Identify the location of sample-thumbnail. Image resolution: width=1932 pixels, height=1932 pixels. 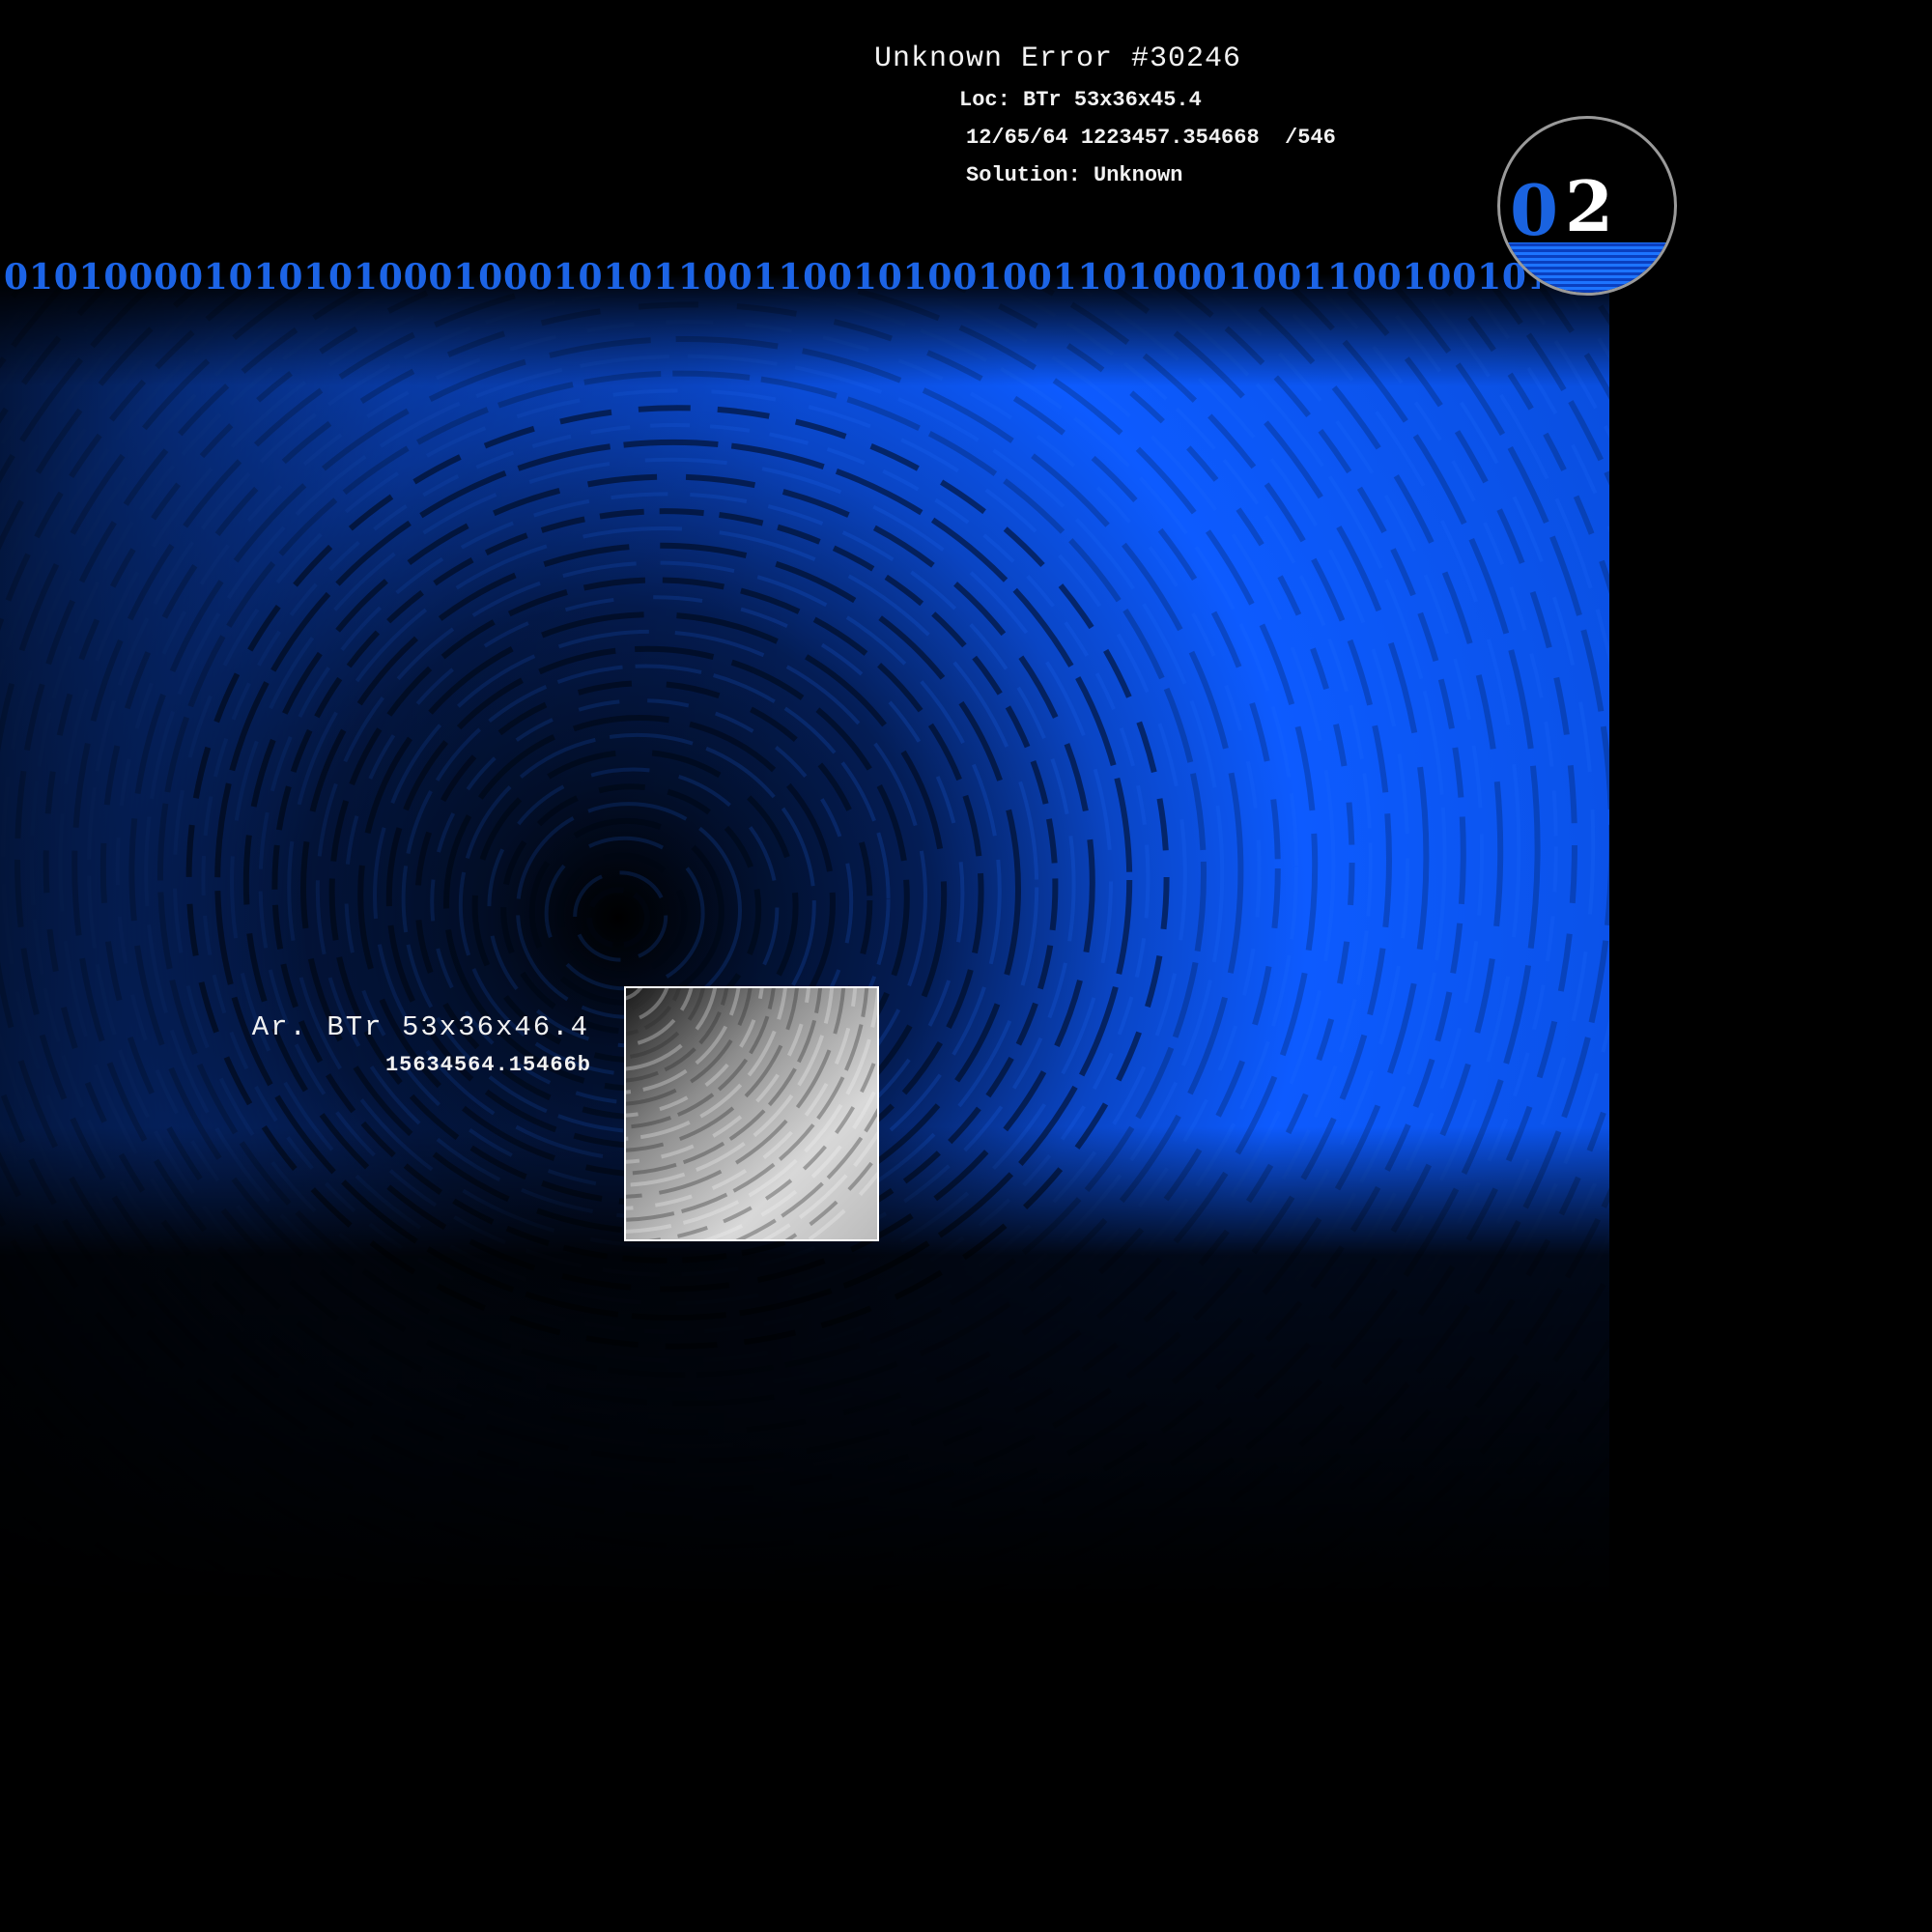
(751, 1113).